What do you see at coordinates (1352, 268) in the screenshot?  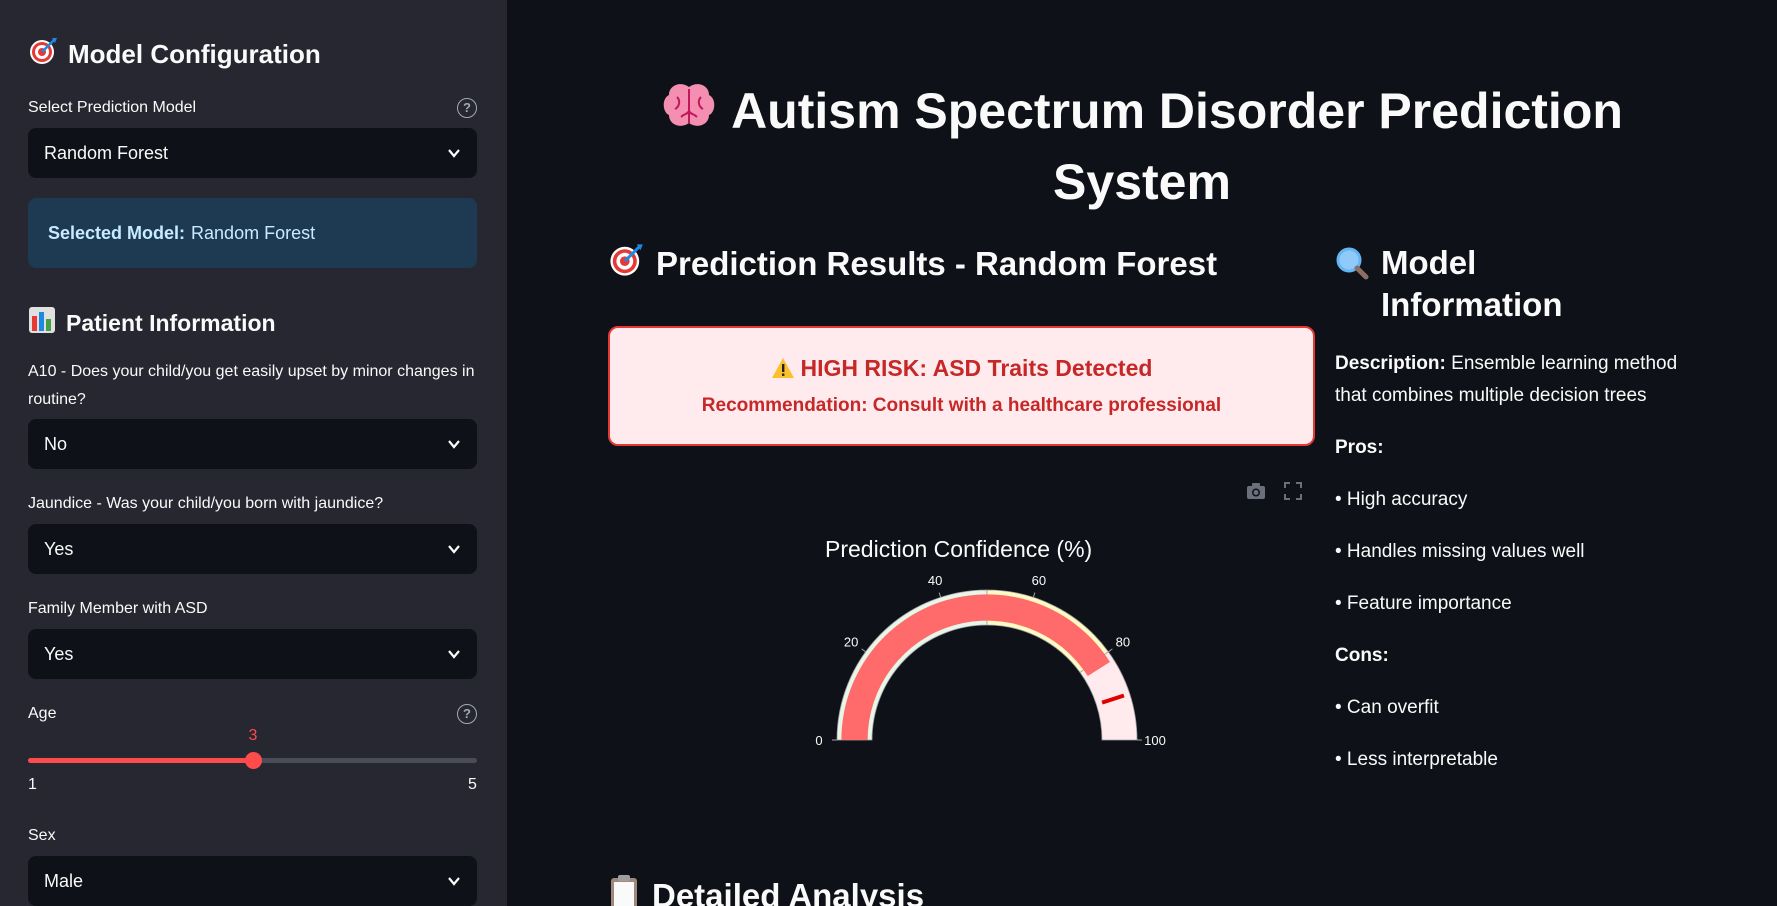 I see `magnifier-icon` at bounding box center [1352, 268].